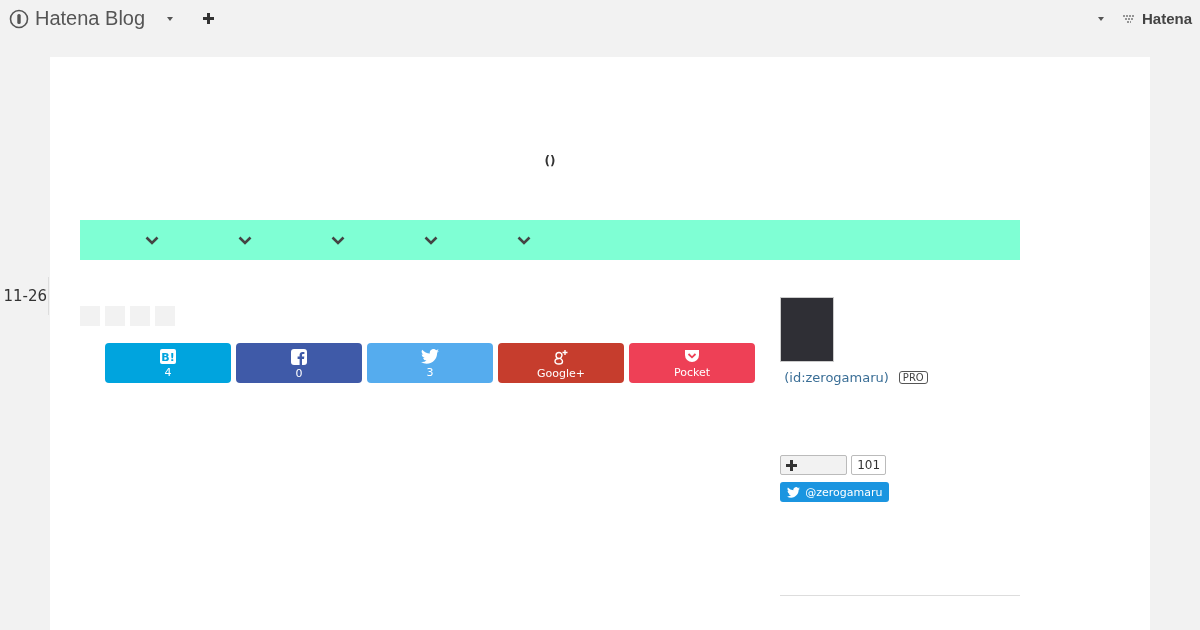 The image size is (1200, 630). I want to click on share-button: Pocket, so click(692, 363).